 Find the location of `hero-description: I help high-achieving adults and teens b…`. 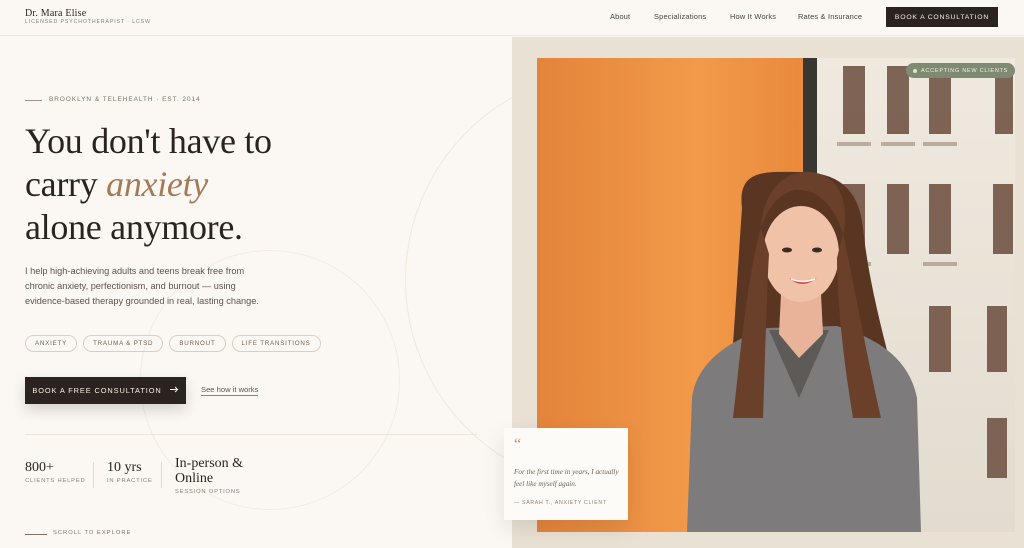

hero-description: I help high-achieving adults and teens b… is located at coordinates (142, 286).